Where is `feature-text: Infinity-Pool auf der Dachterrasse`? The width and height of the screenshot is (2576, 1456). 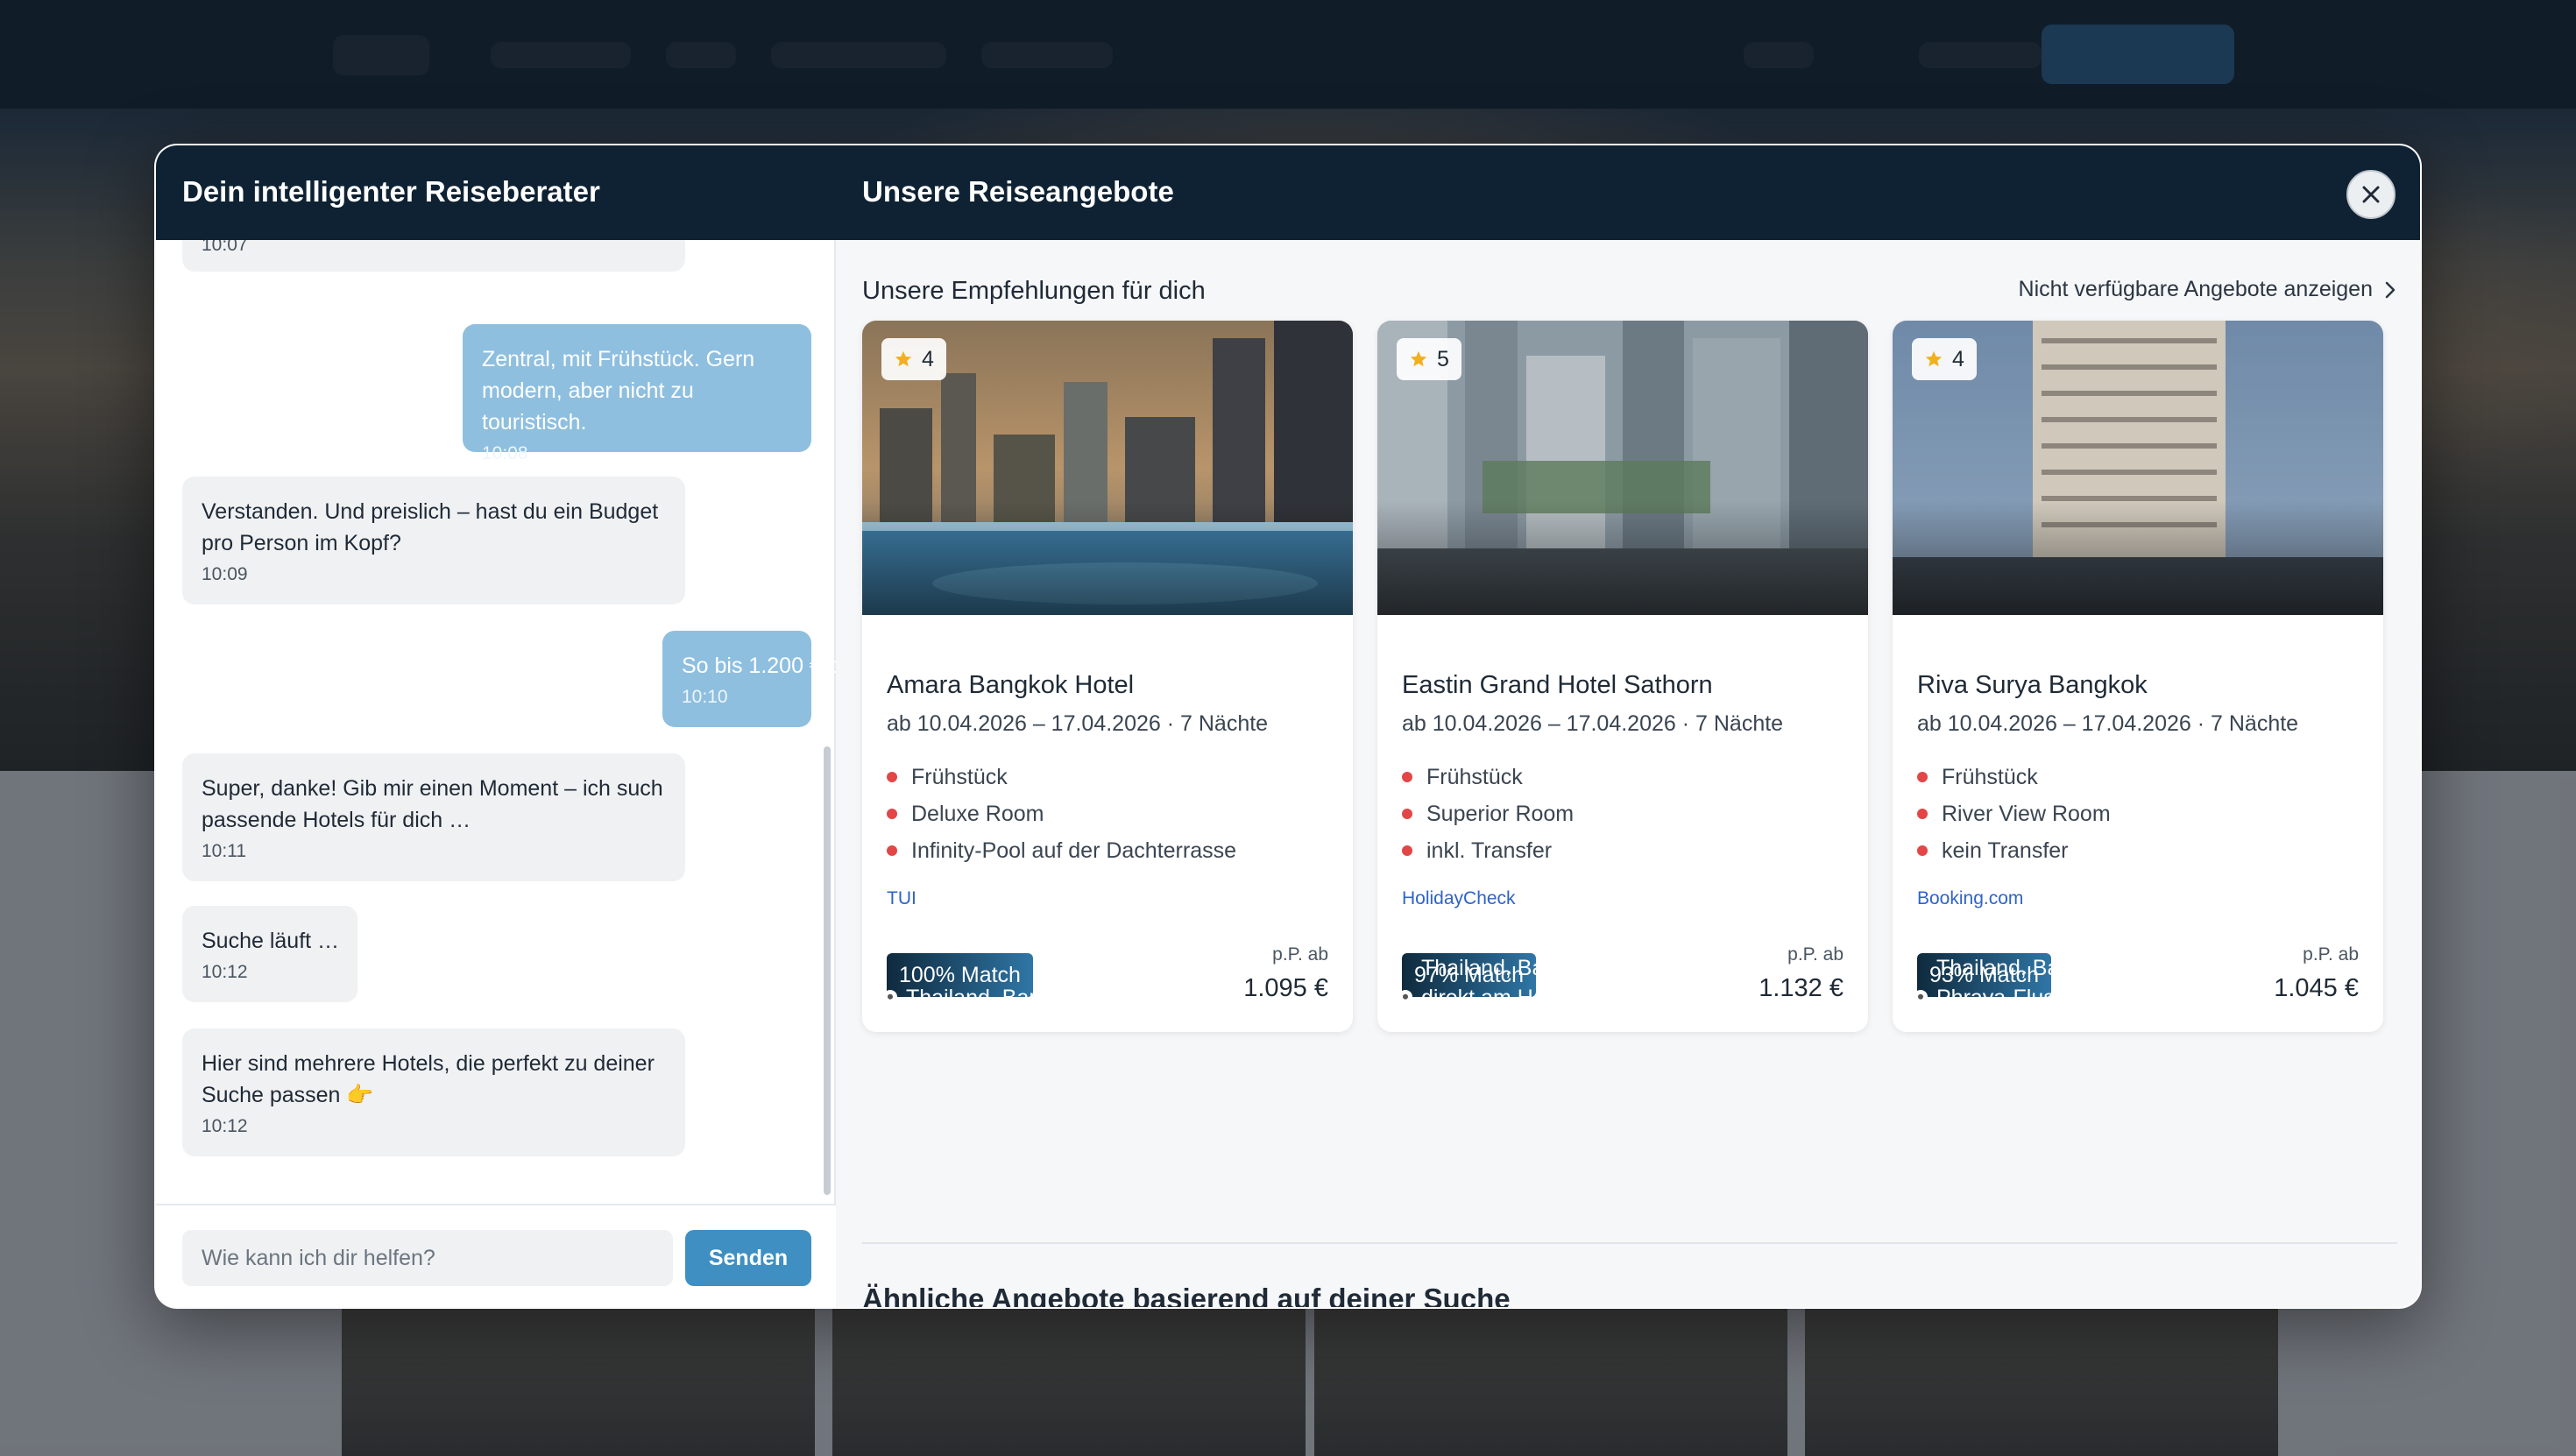
feature-text: Infinity-Pool auf der Dachterrasse is located at coordinates (1074, 850).